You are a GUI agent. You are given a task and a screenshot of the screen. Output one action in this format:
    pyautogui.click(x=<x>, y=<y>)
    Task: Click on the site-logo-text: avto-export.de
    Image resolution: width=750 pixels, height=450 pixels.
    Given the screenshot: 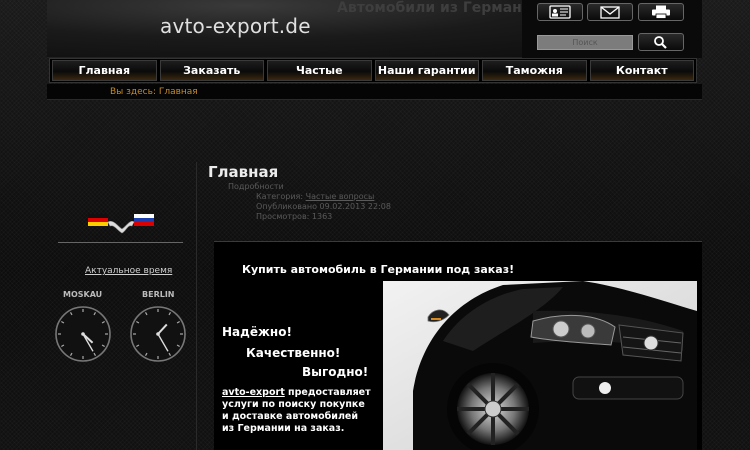 What is the action you would take?
    pyautogui.click(x=235, y=26)
    